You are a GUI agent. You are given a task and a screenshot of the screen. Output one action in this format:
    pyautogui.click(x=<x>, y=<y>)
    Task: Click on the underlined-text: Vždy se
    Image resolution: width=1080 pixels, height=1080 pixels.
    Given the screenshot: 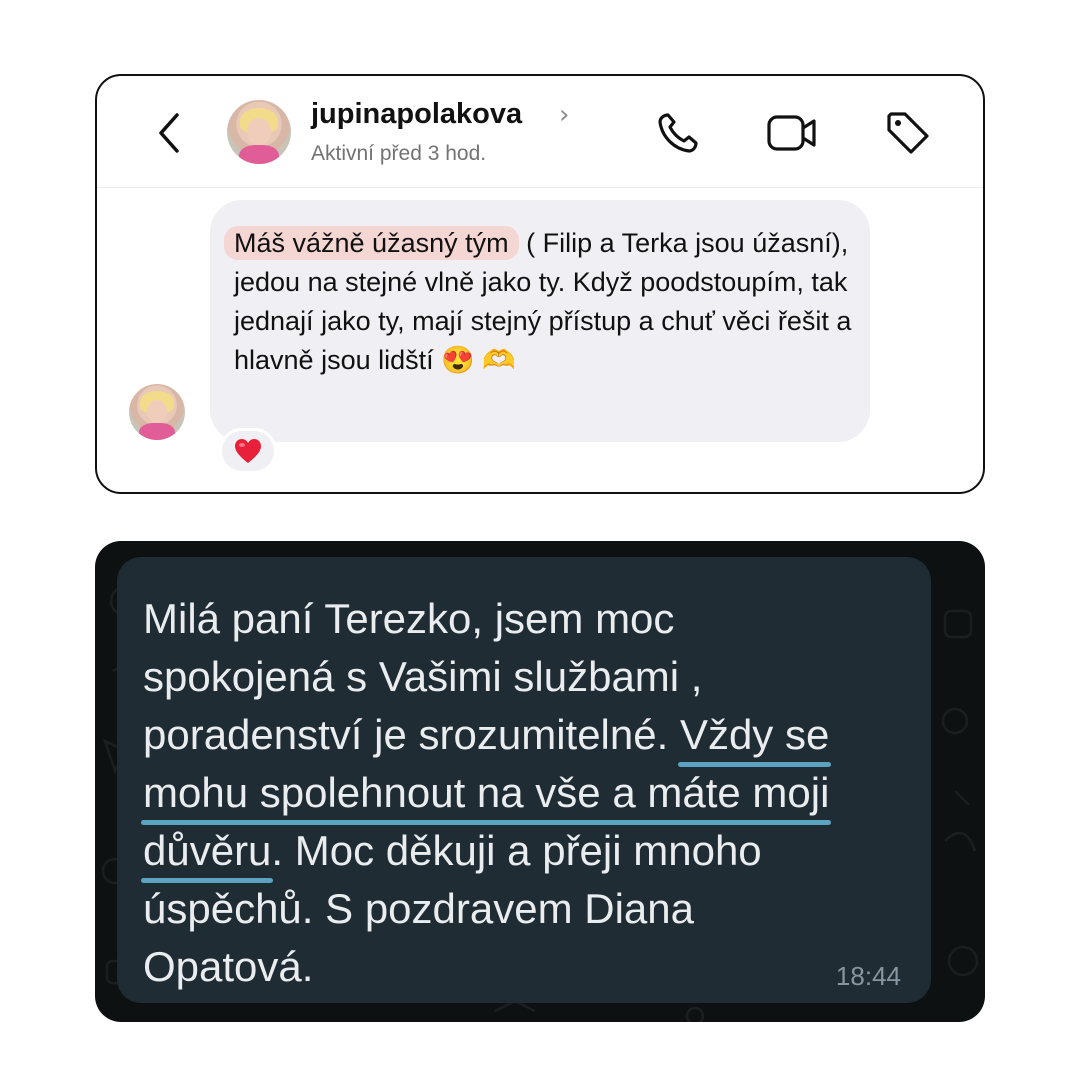 What is the action you would take?
    pyautogui.click(x=754, y=739)
    